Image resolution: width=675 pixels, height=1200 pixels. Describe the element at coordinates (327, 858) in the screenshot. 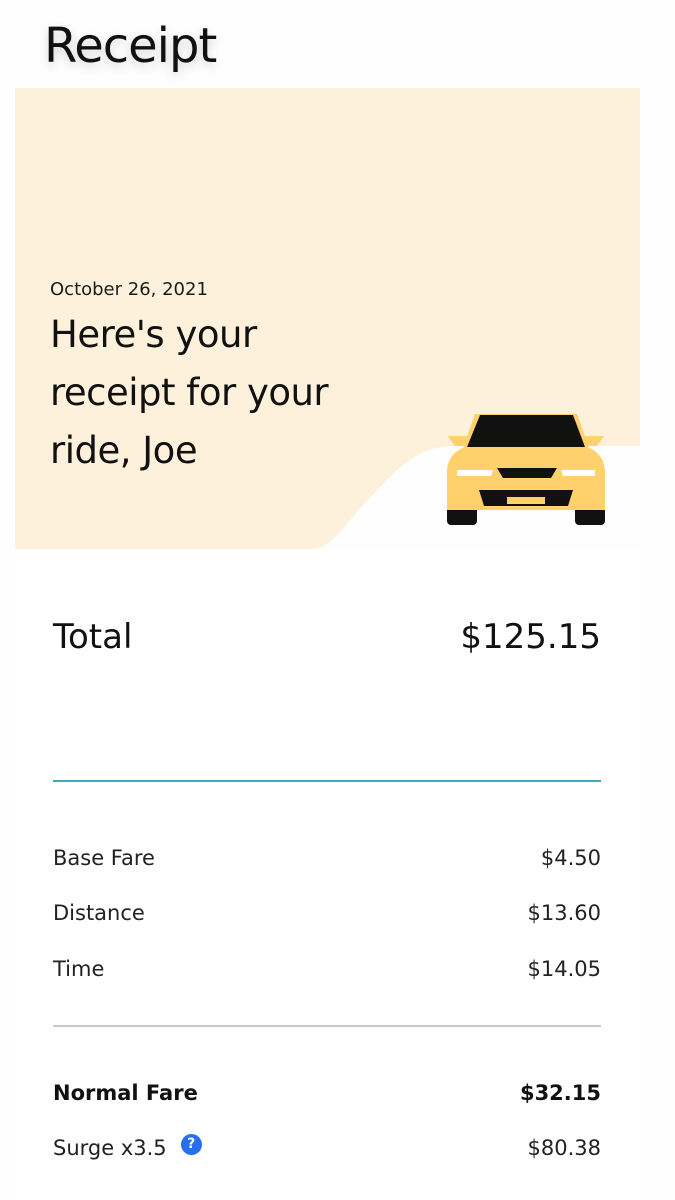

I see `line-item-base-fare: Base Fare $4.50` at that location.